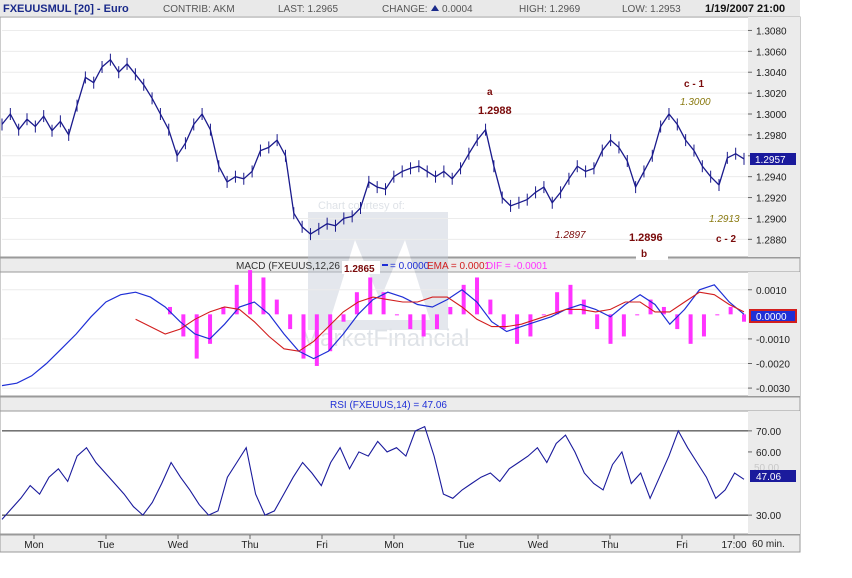 Image resolution: width=852 pixels, height=578 pixels. I want to click on time-interval-label: 60 min., so click(768, 544).